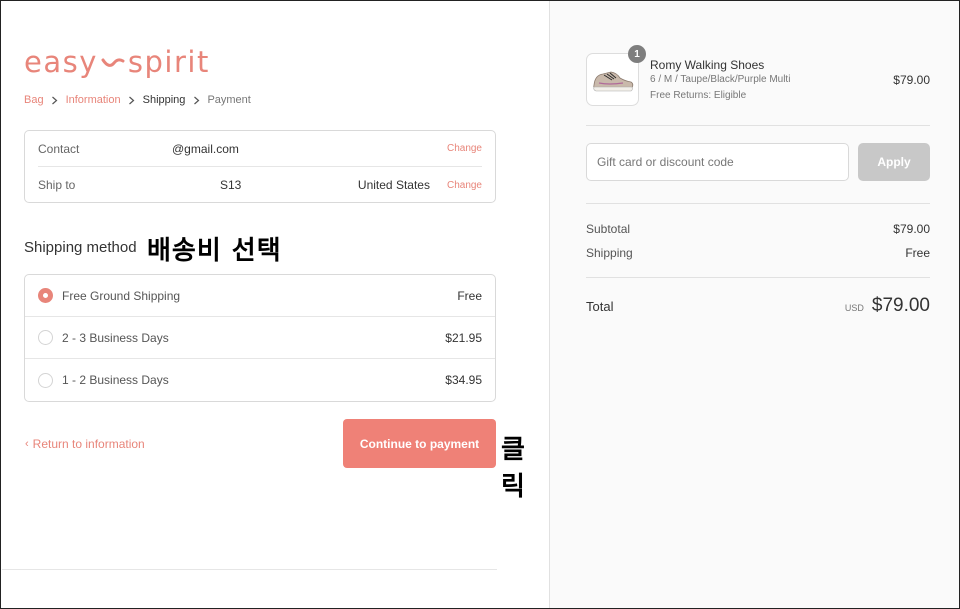 The width and height of the screenshot is (960, 609). Describe the element at coordinates (900, 305) in the screenshot. I see `total-amount: $79.00` at that location.